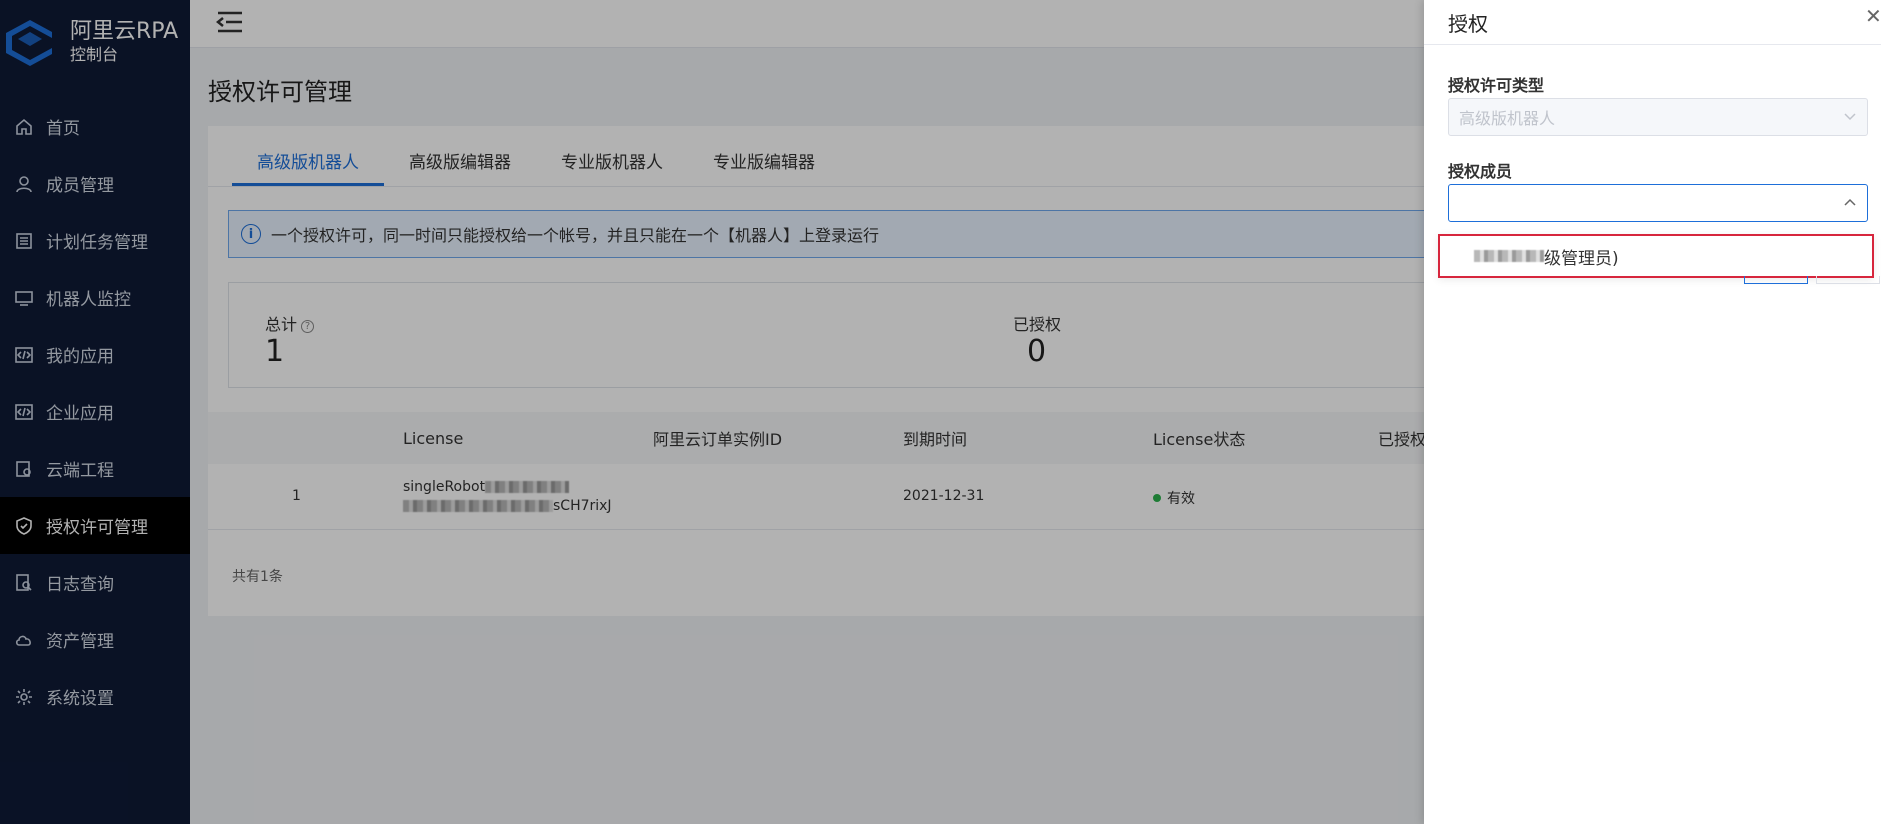 Image resolution: width=1881 pixels, height=824 pixels. What do you see at coordinates (1658, 203) in the screenshot?
I see `member-select` at bounding box center [1658, 203].